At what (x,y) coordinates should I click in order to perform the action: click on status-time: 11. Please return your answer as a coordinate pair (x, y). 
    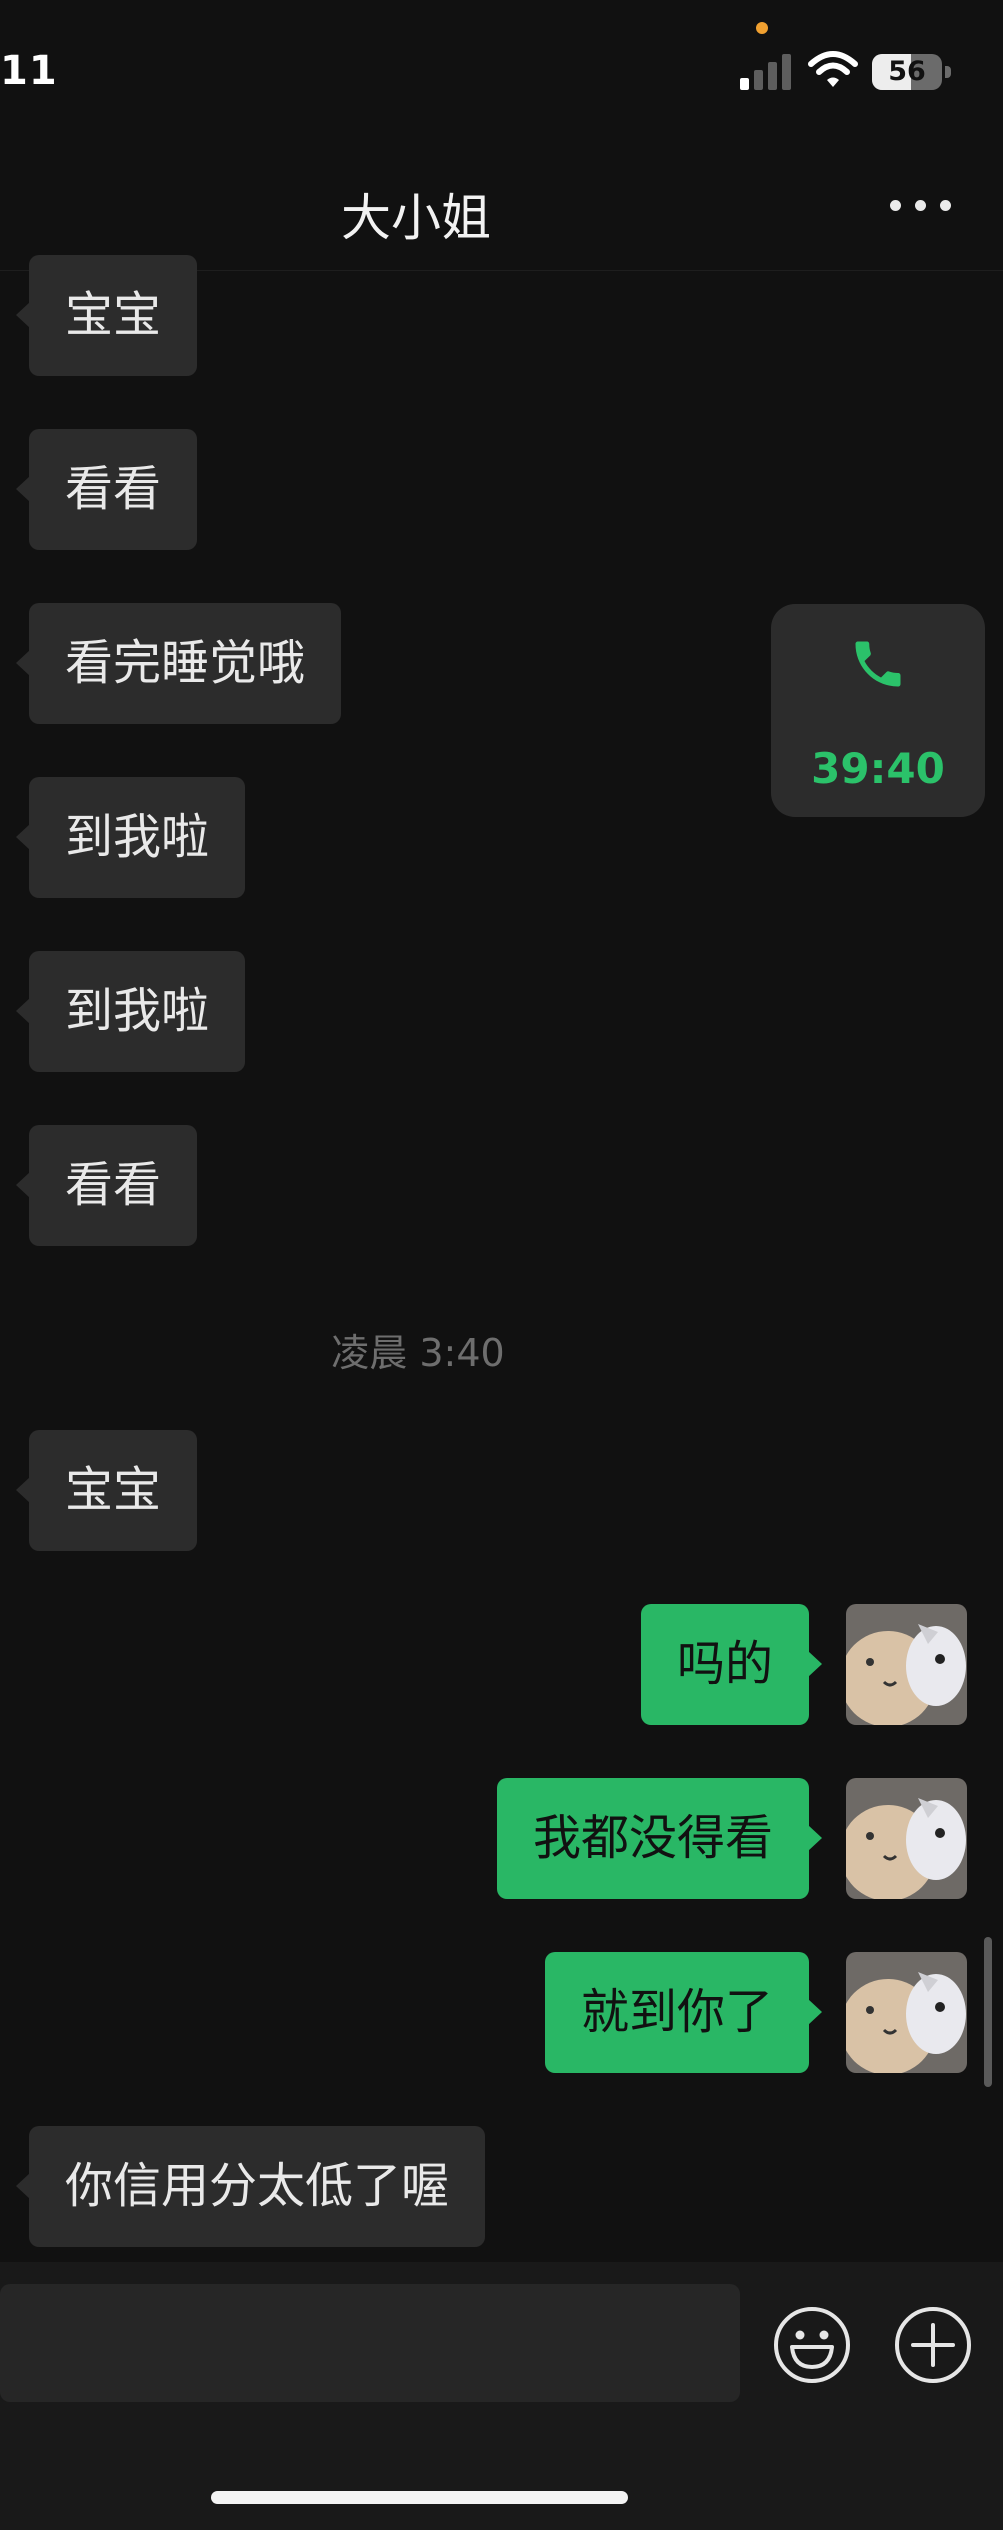
    Looking at the image, I should click on (29, 71).